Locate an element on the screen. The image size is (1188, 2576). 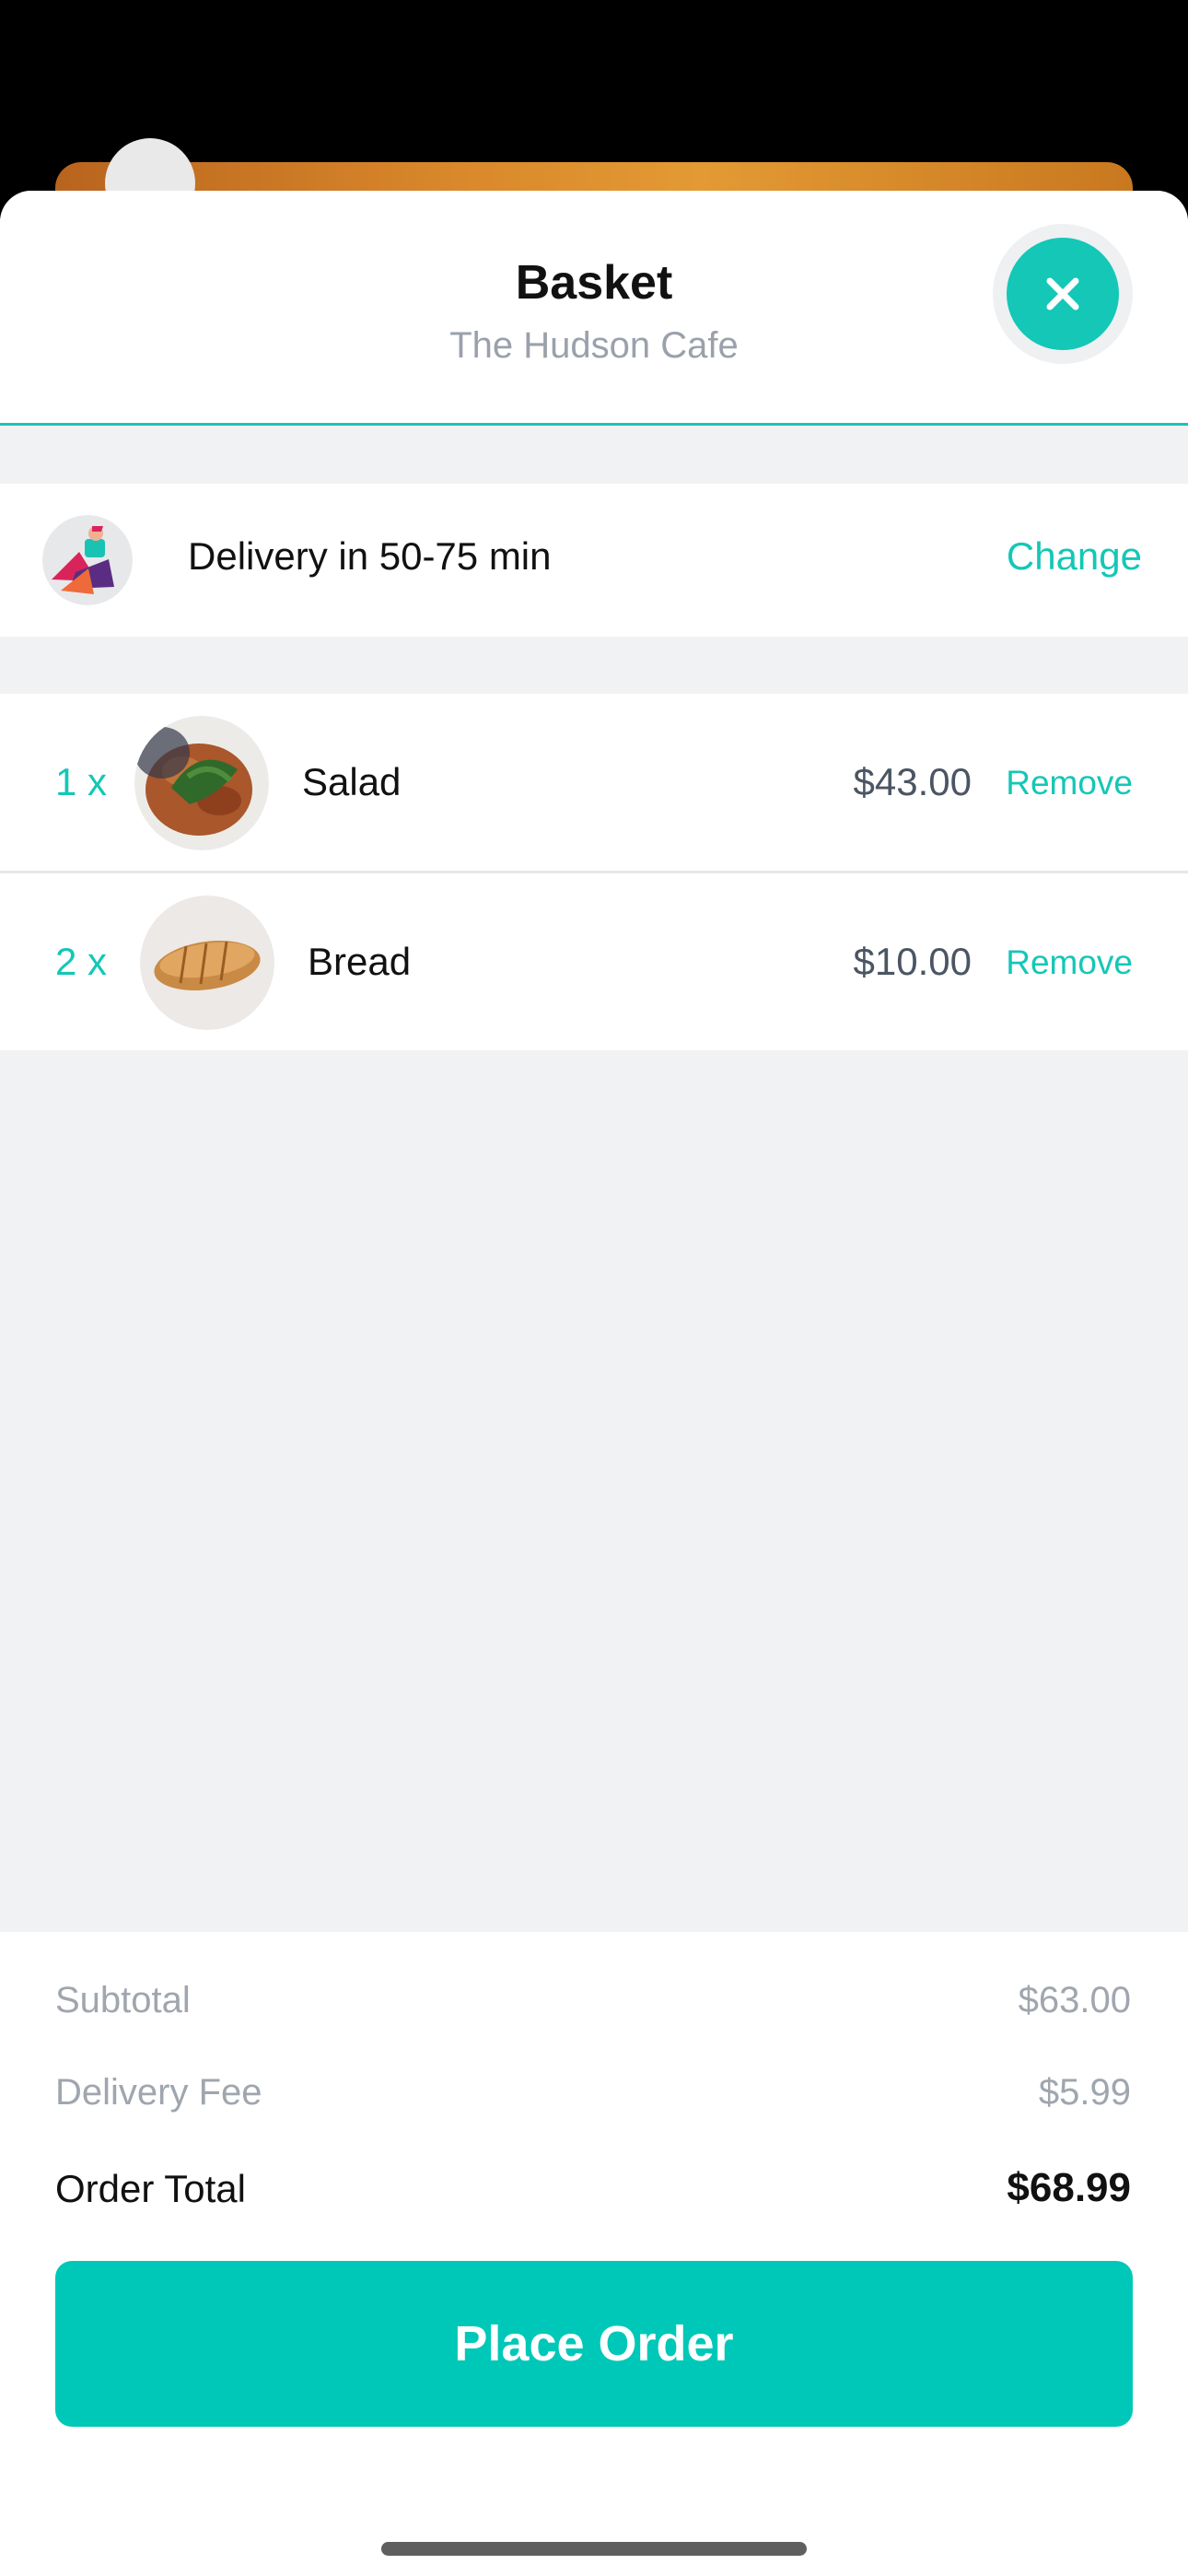
close-button is located at coordinates (1063, 294).